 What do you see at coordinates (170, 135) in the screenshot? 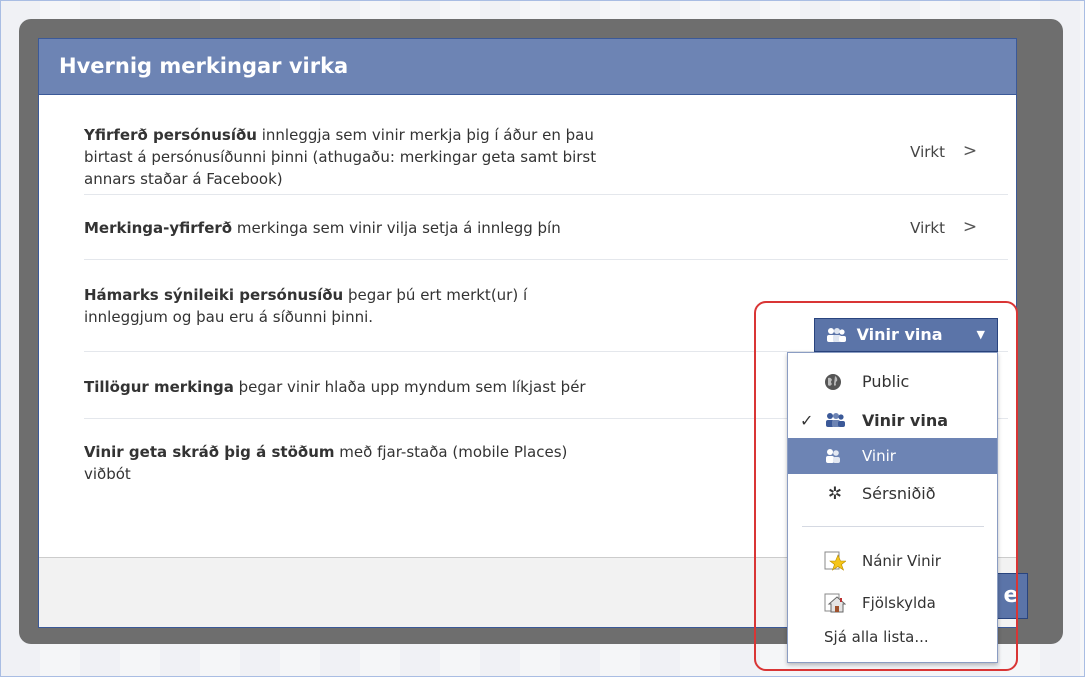
I see `setting-title: Yfirferð persónusíðu` at bounding box center [170, 135].